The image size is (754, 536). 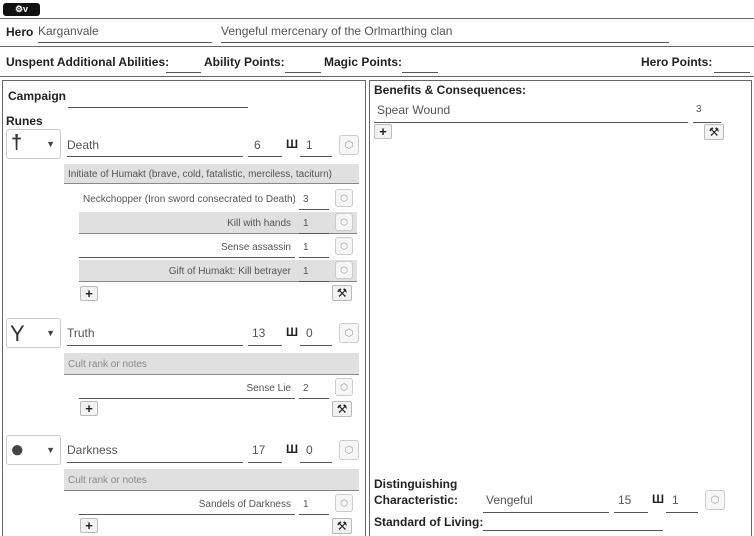 What do you see at coordinates (531, 112) in the screenshot?
I see `benefit-name-field: Spear Wound` at bounding box center [531, 112].